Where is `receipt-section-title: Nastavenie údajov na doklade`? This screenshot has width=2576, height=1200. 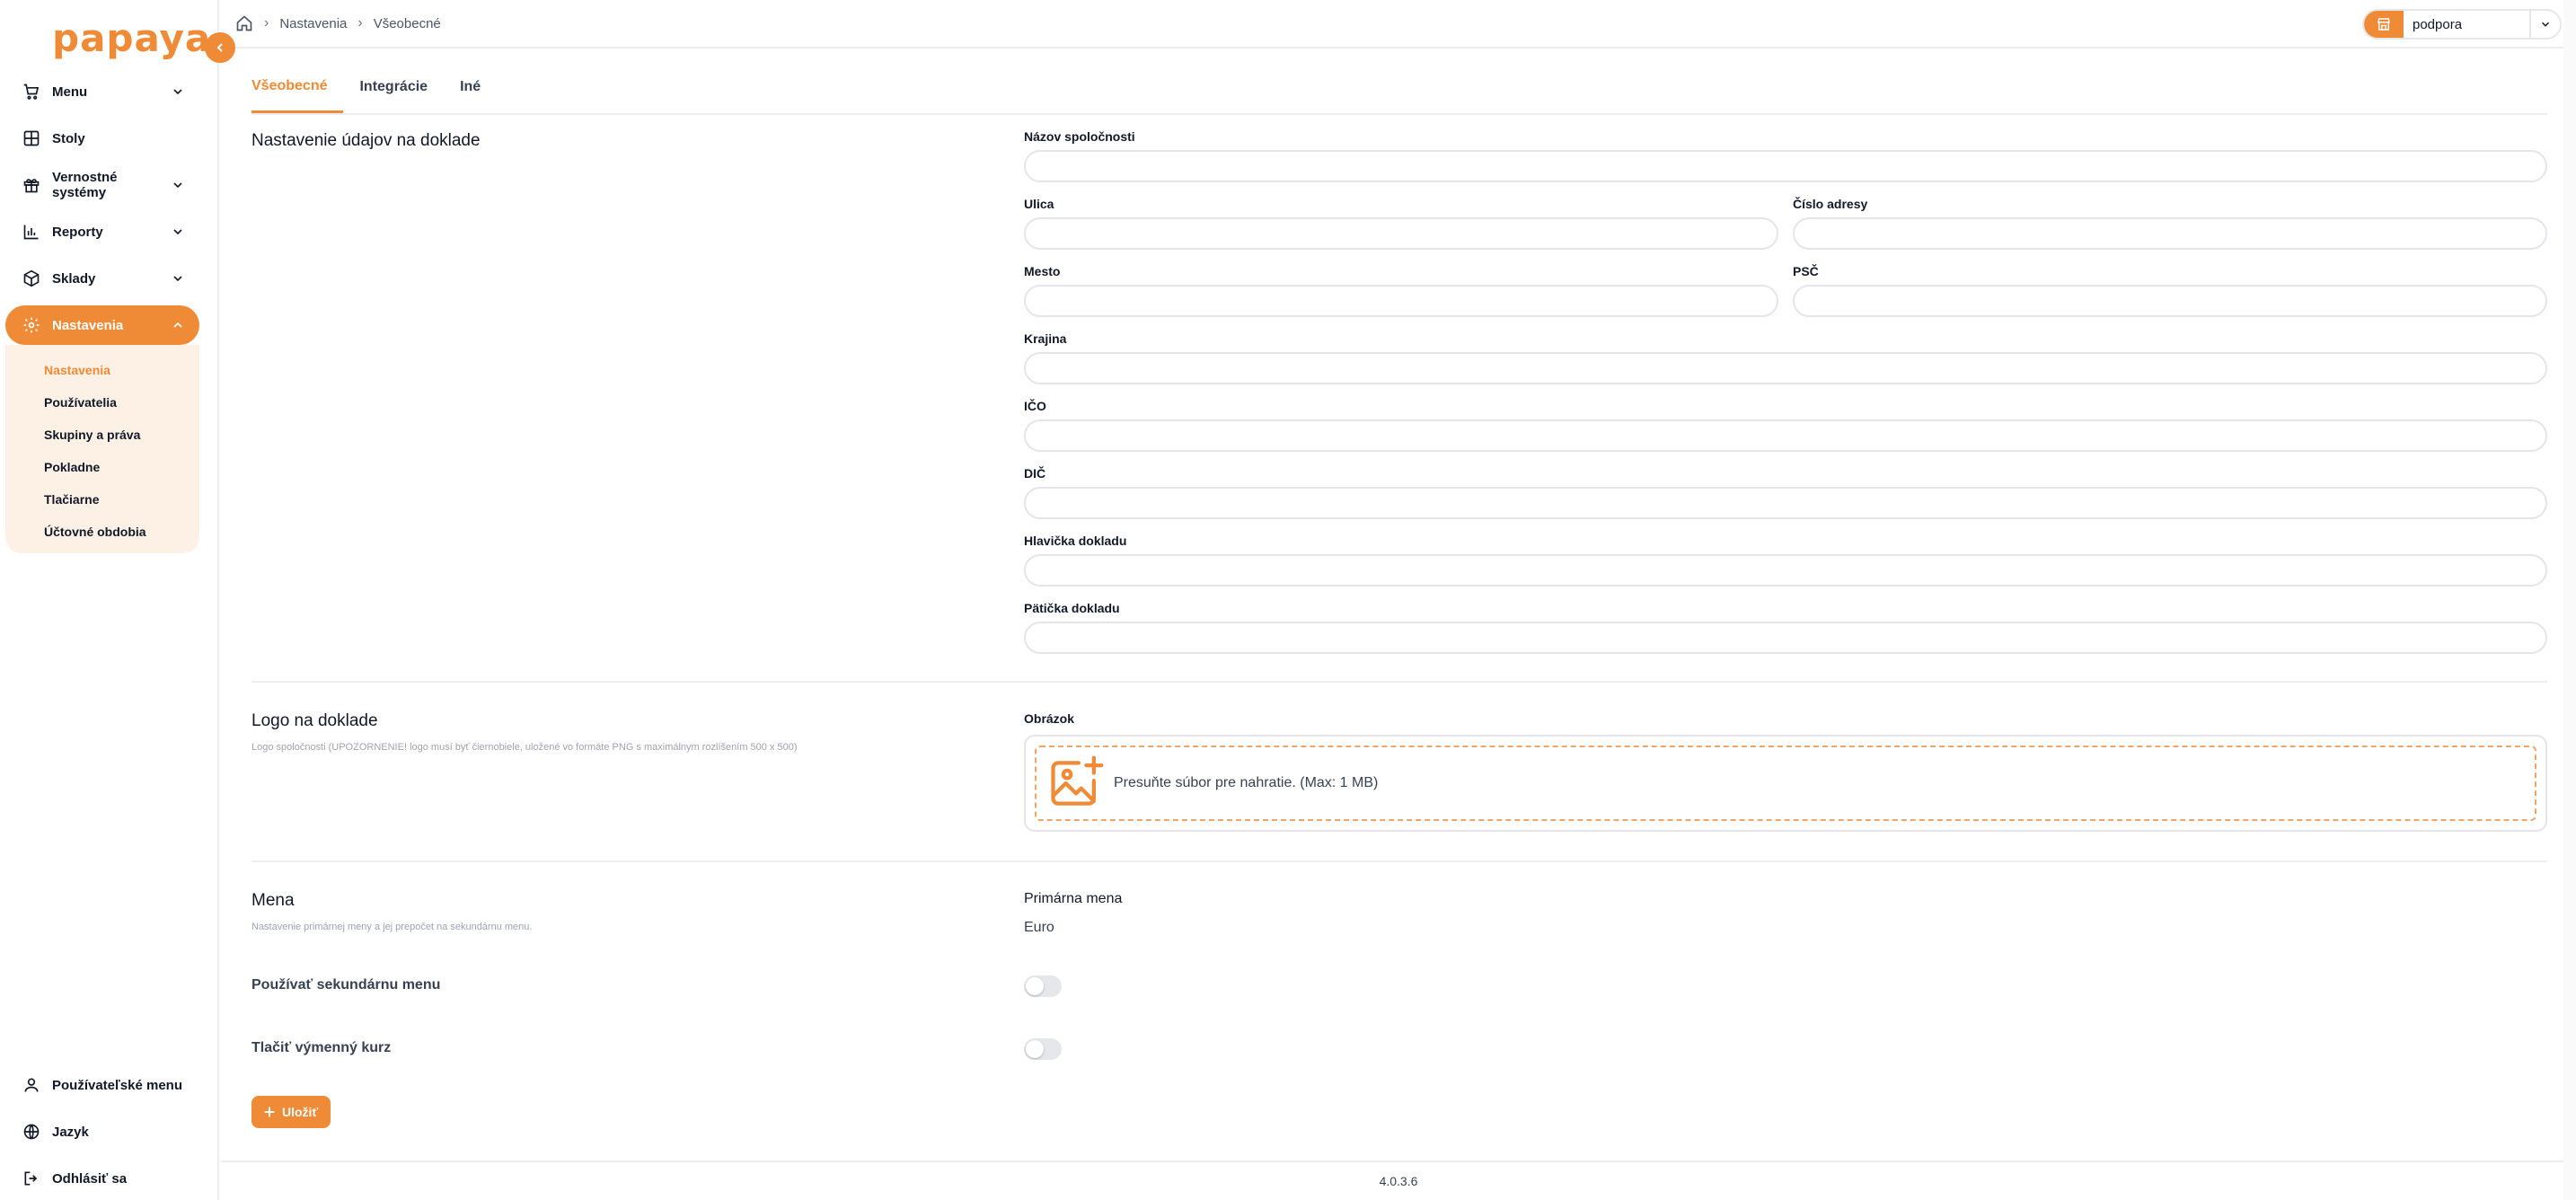 receipt-section-title: Nastavenie údajov na doklade is located at coordinates (366, 140).